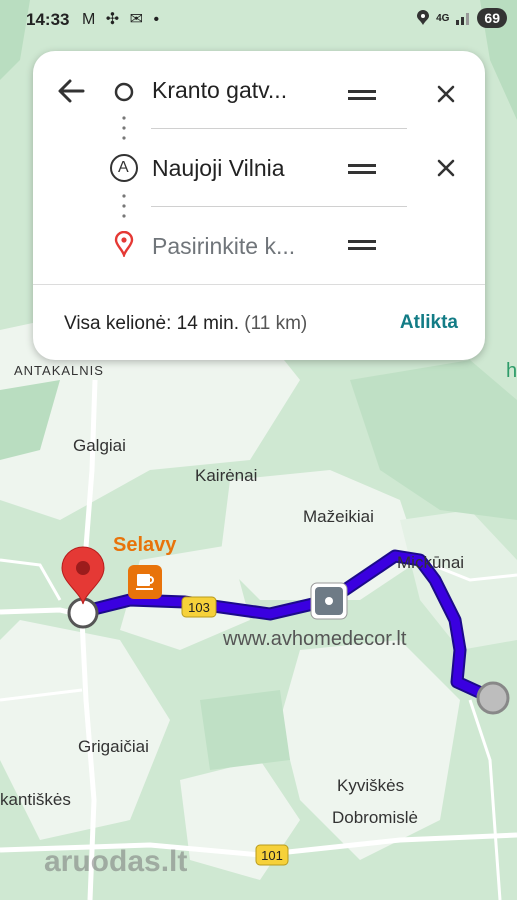  I want to click on route-end-point, so click(493, 698).